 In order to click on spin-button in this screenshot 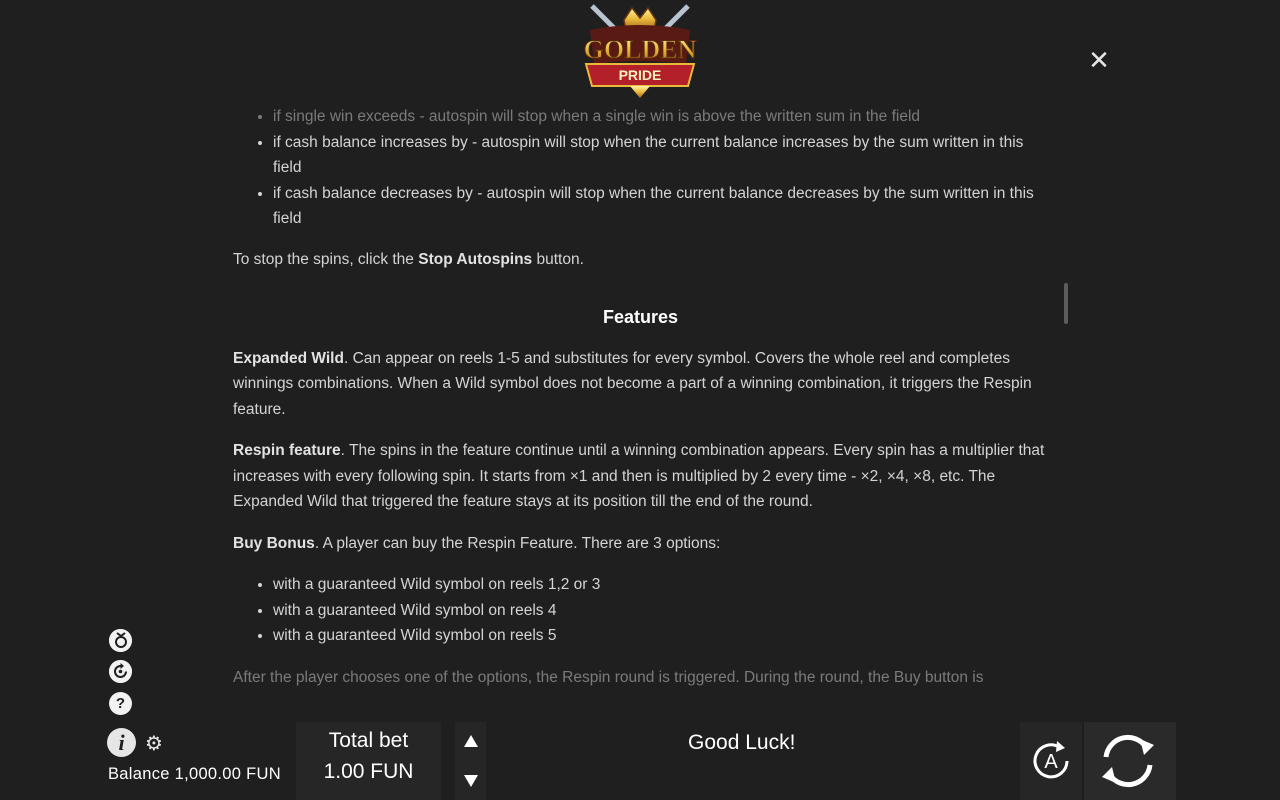, I will do `click(1128, 761)`.